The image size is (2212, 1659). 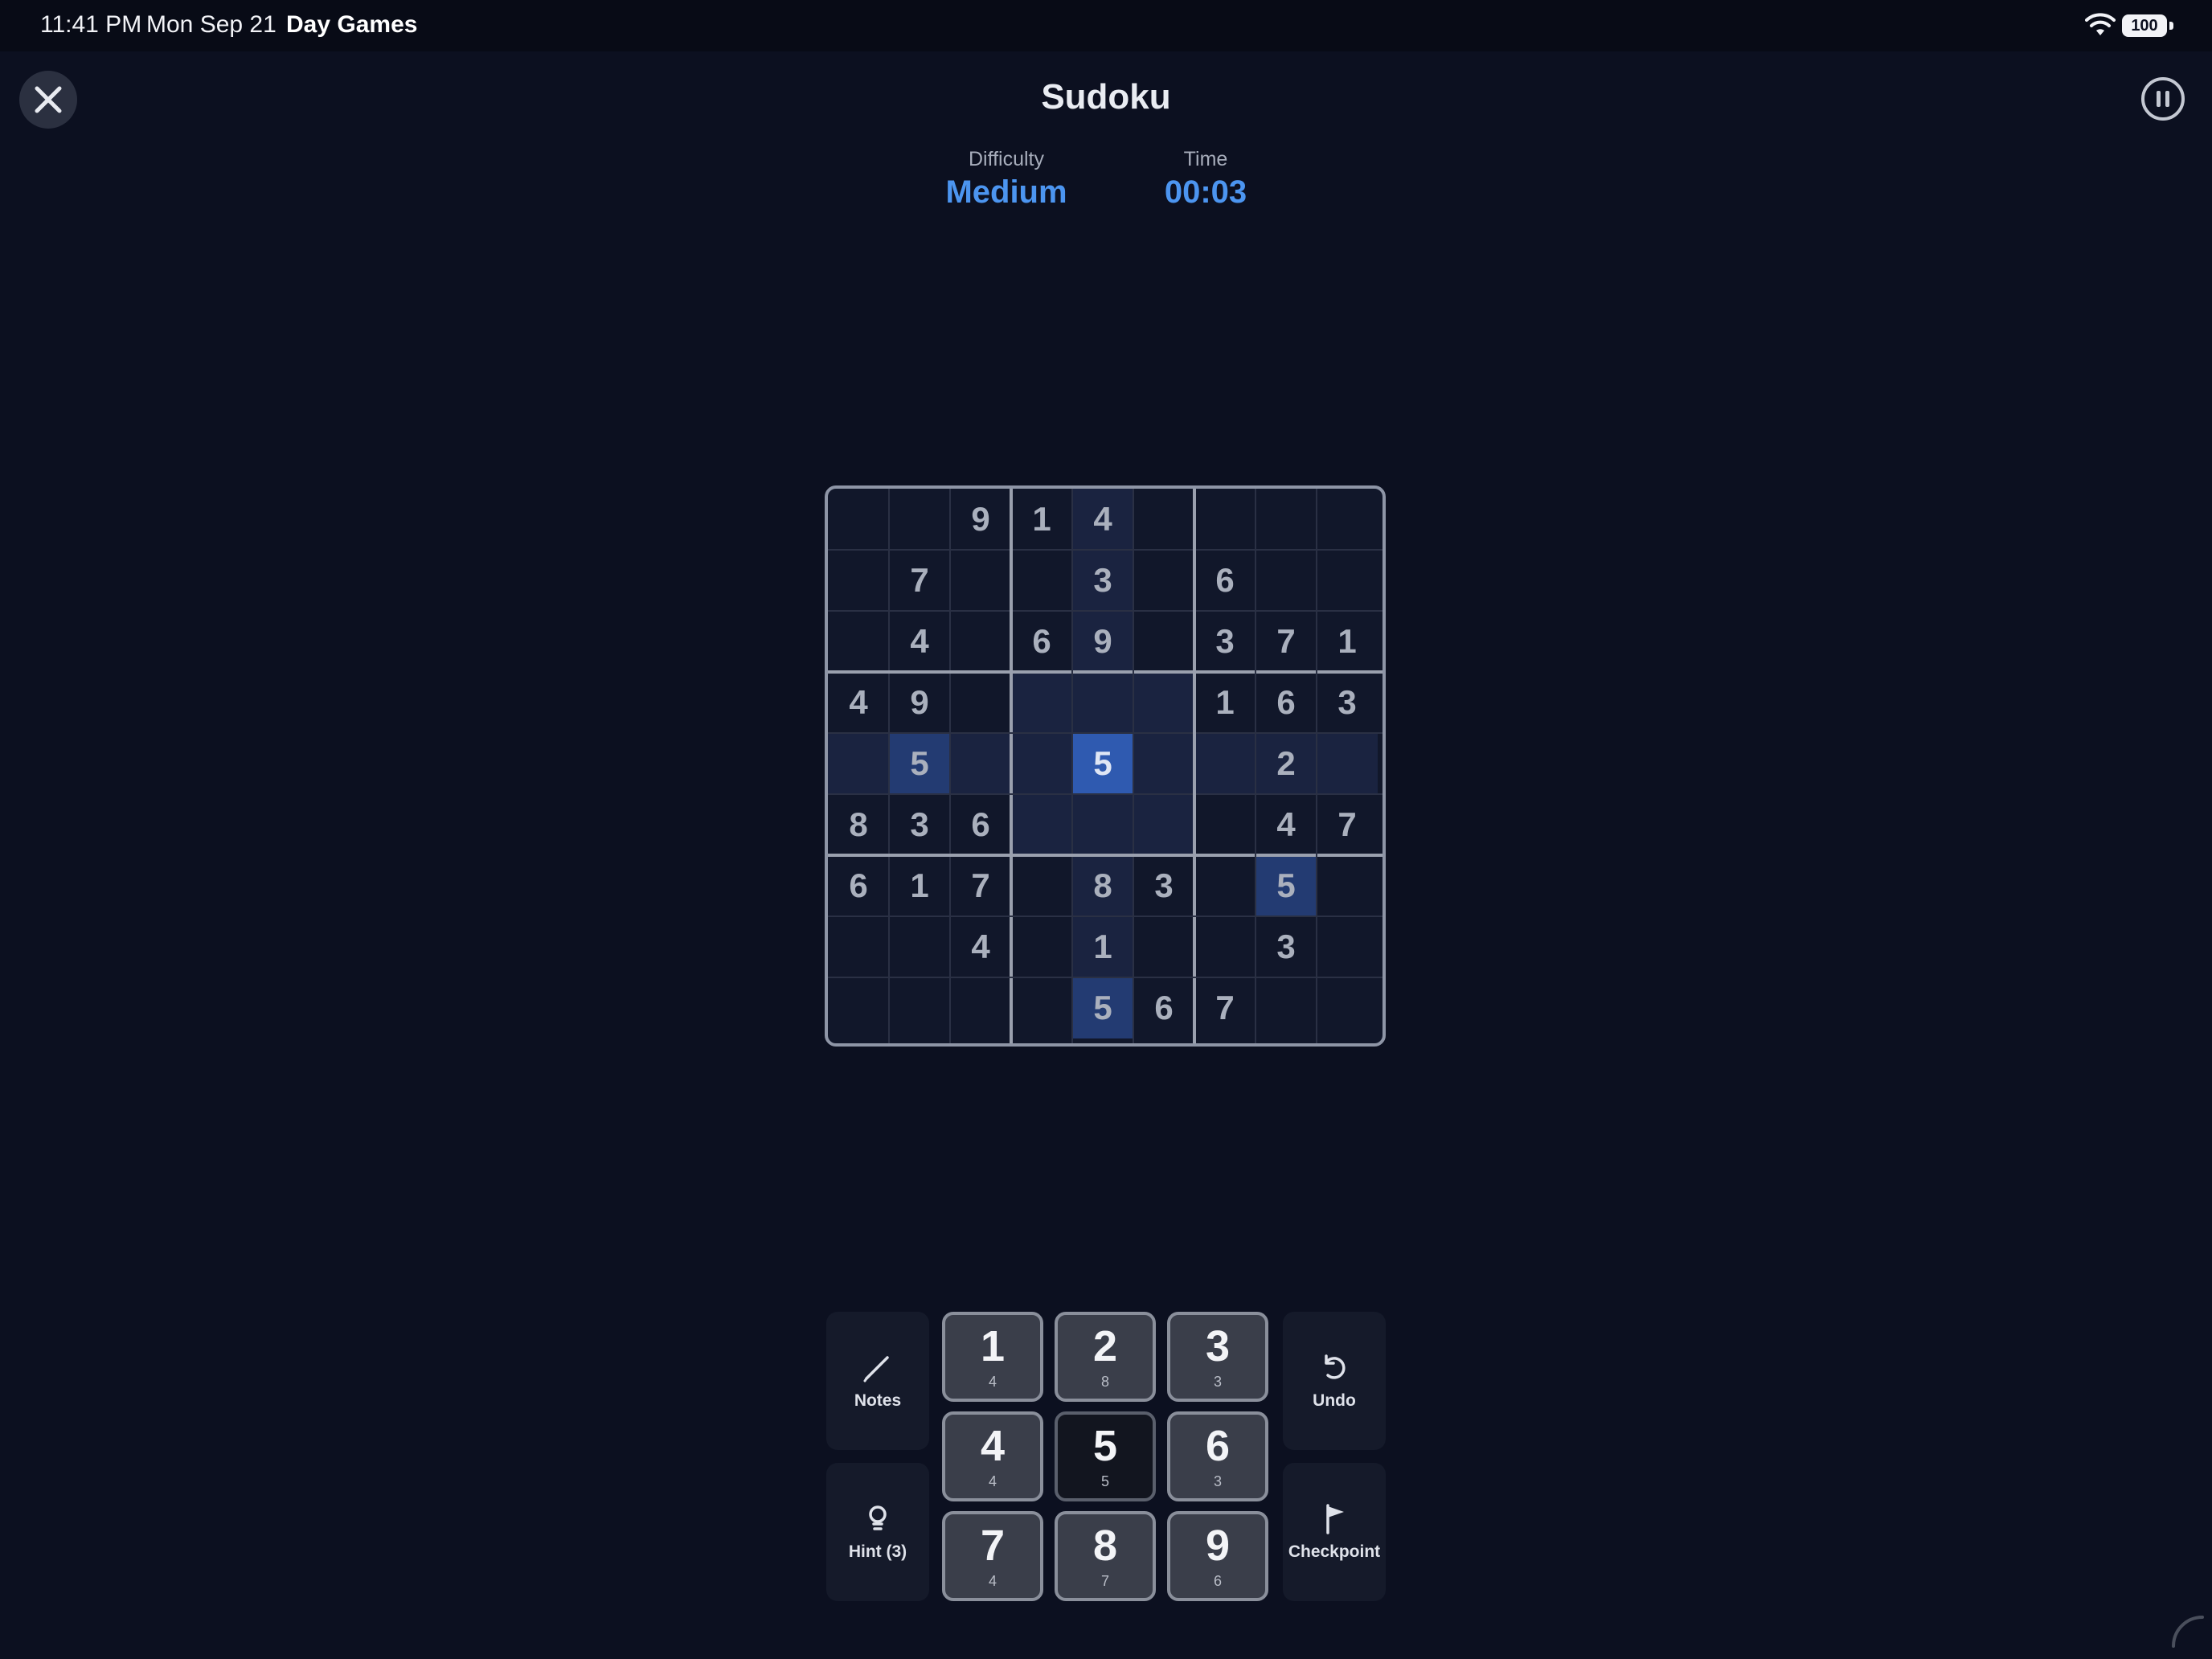 I want to click on board-cell: 2, so click(x=1286, y=763).